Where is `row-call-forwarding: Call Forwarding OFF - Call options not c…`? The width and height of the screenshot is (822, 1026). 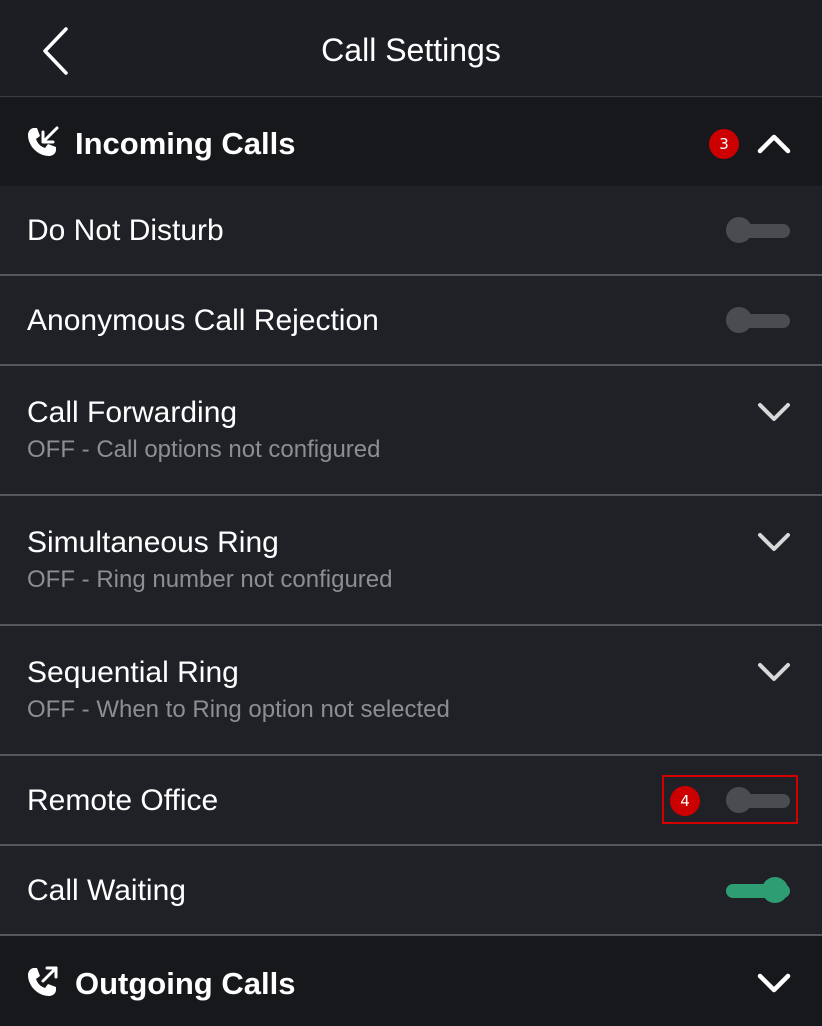
row-call-forwarding: Call Forwarding OFF - Call options not c… is located at coordinates (411, 431).